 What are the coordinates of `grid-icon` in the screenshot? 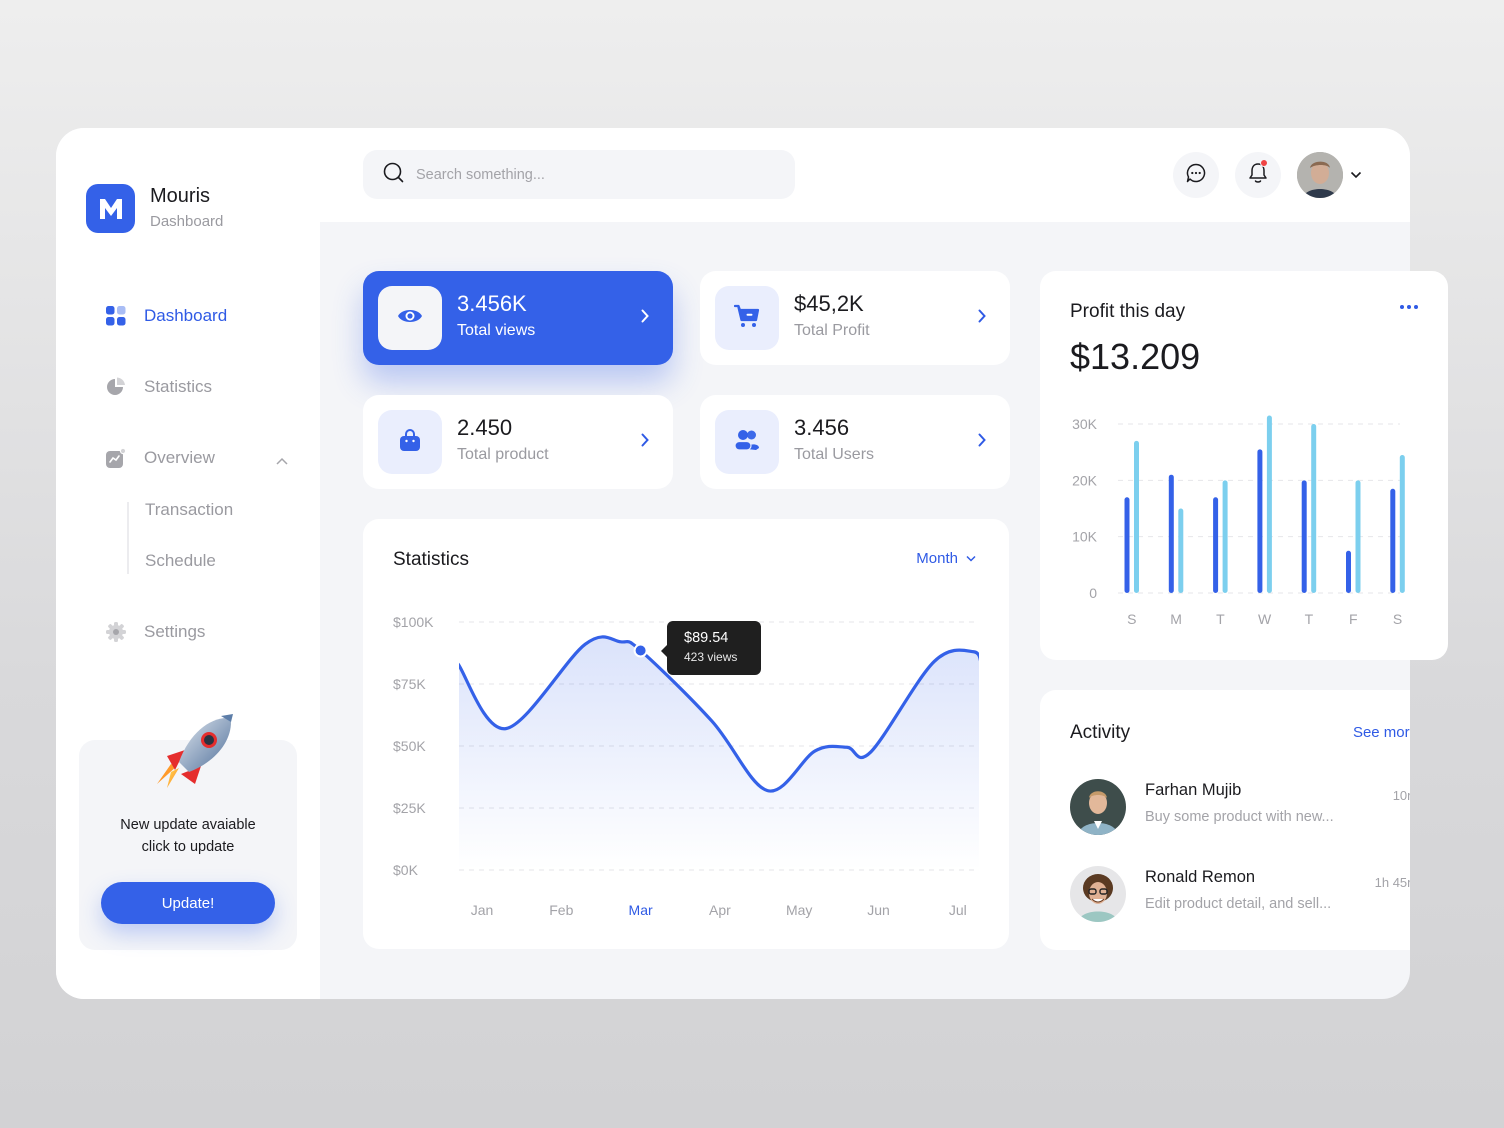 It's located at (116, 316).